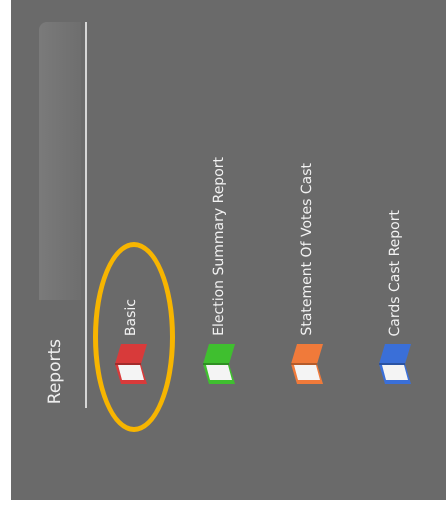  What do you see at coordinates (131, 317) in the screenshot?
I see `report-link: Basic` at bounding box center [131, 317].